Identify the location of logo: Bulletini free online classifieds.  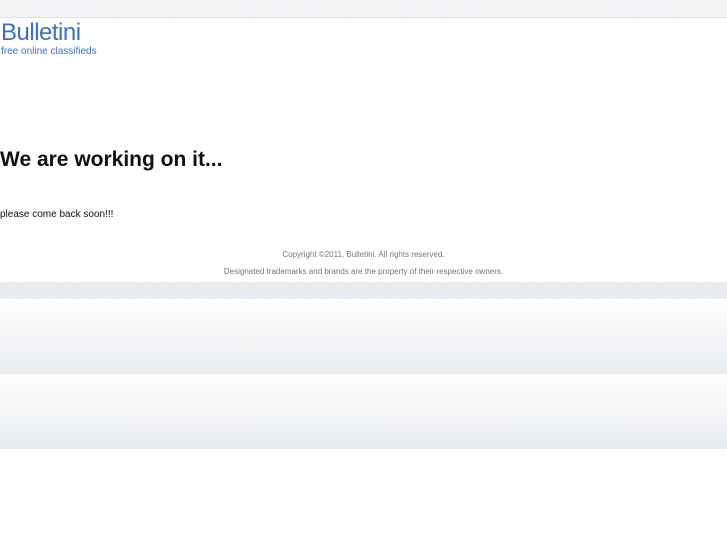
(49, 39).